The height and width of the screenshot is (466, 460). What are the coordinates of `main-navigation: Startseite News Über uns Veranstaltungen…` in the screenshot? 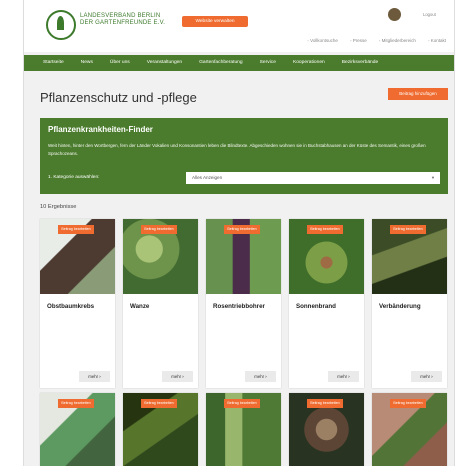 It's located at (239, 63).